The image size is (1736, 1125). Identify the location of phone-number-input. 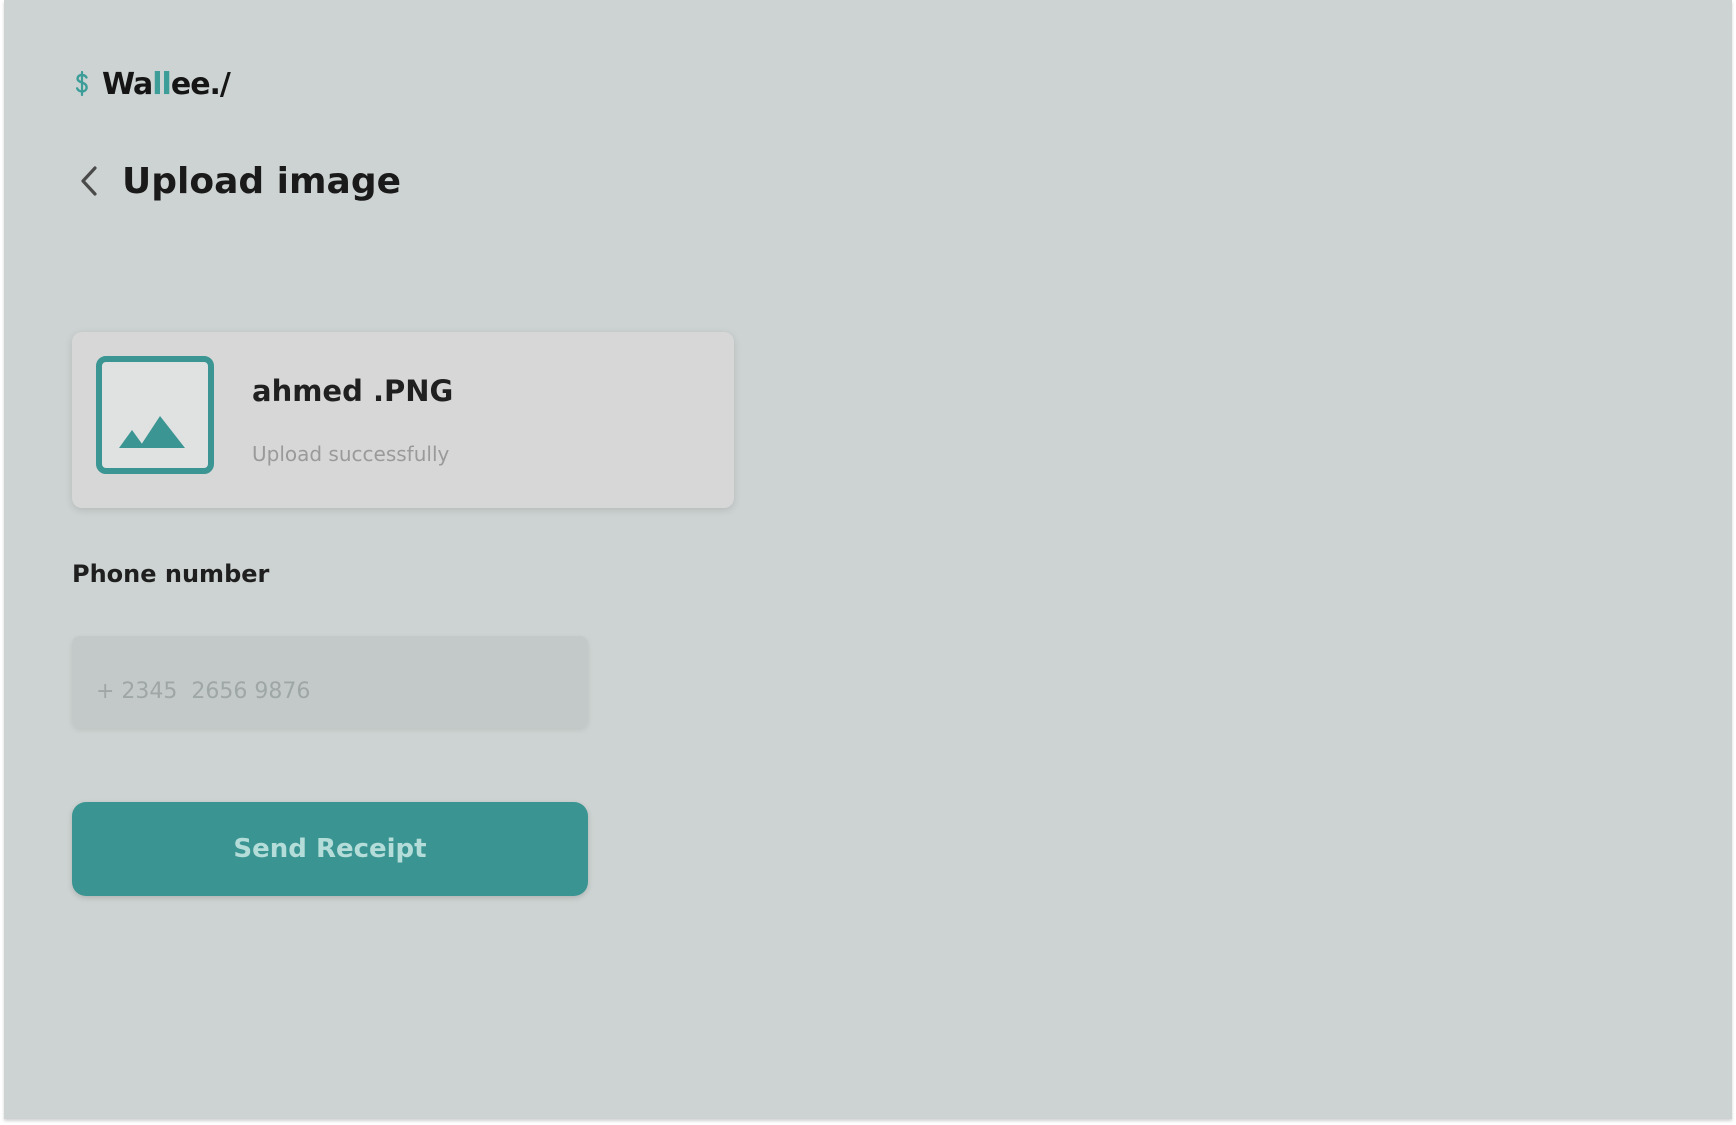
(330, 682).